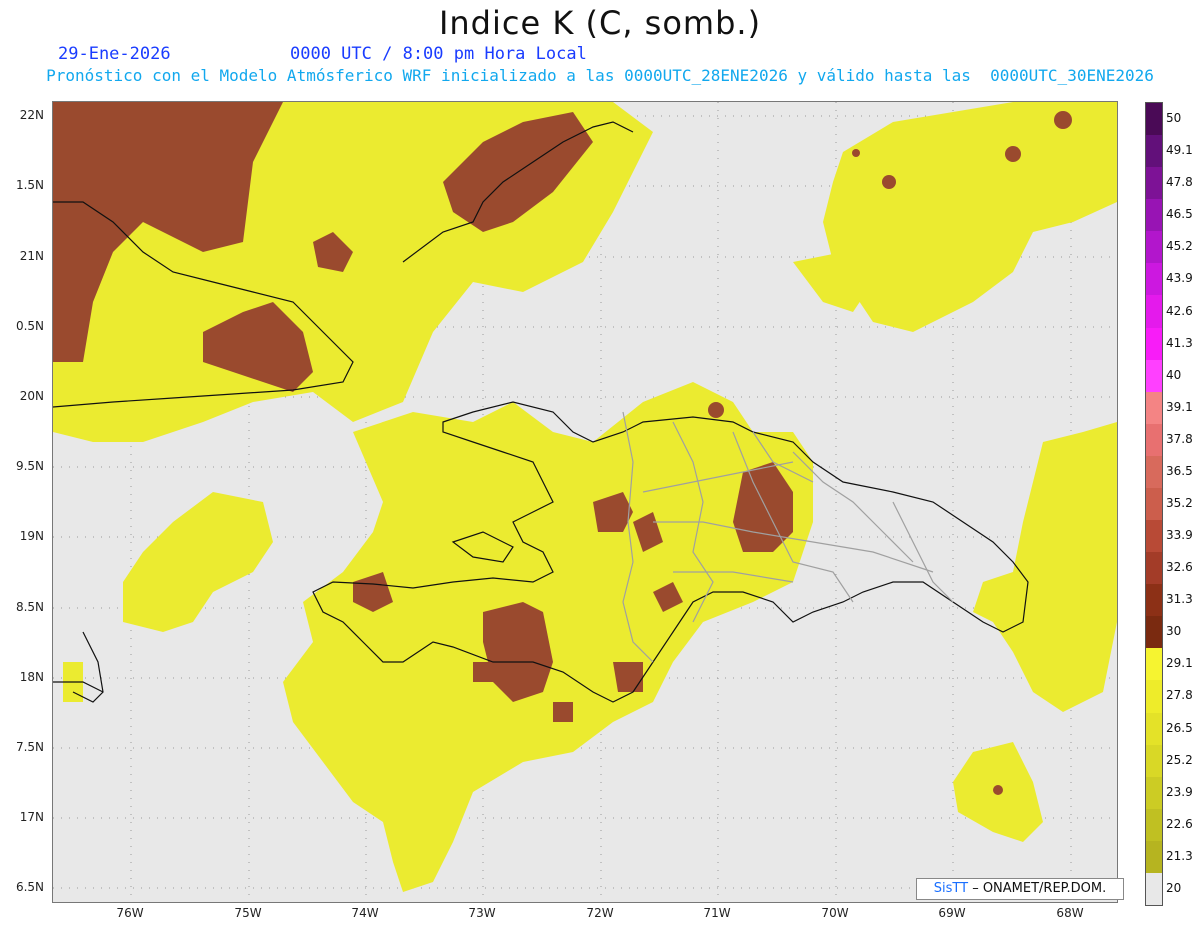 The width and height of the screenshot is (1200, 927). I want to click on lat-label: 1.5N, so click(29, 185).